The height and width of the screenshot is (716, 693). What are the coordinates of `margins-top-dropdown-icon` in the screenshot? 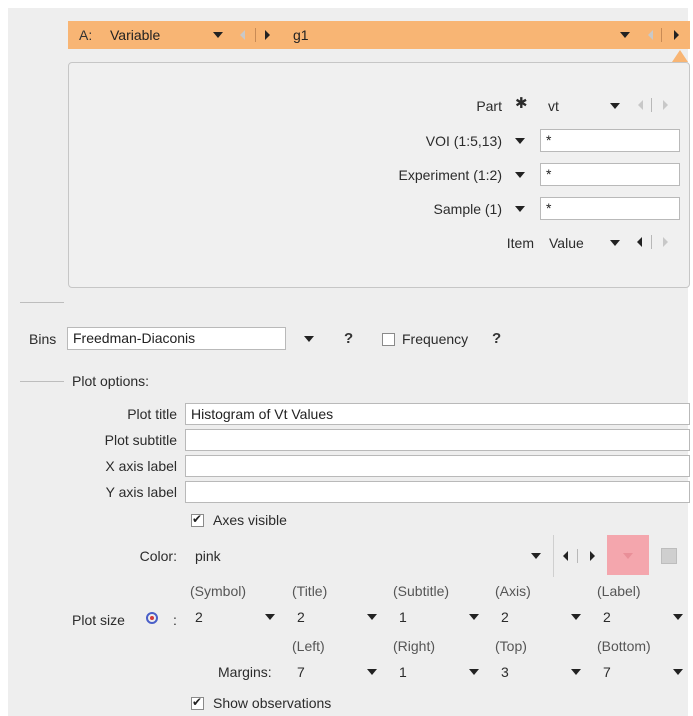 It's located at (576, 672).